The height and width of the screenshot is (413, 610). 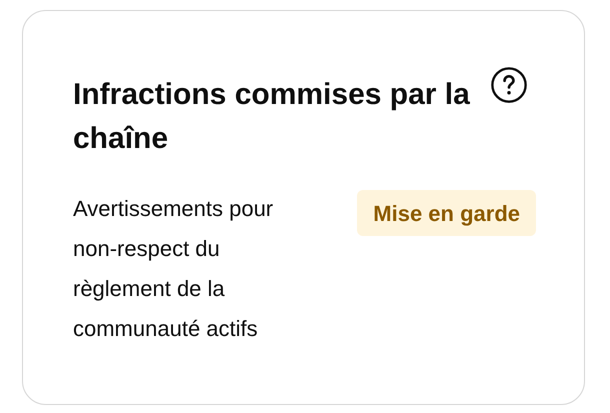 I want to click on help-icon, so click(x=509, y=85).